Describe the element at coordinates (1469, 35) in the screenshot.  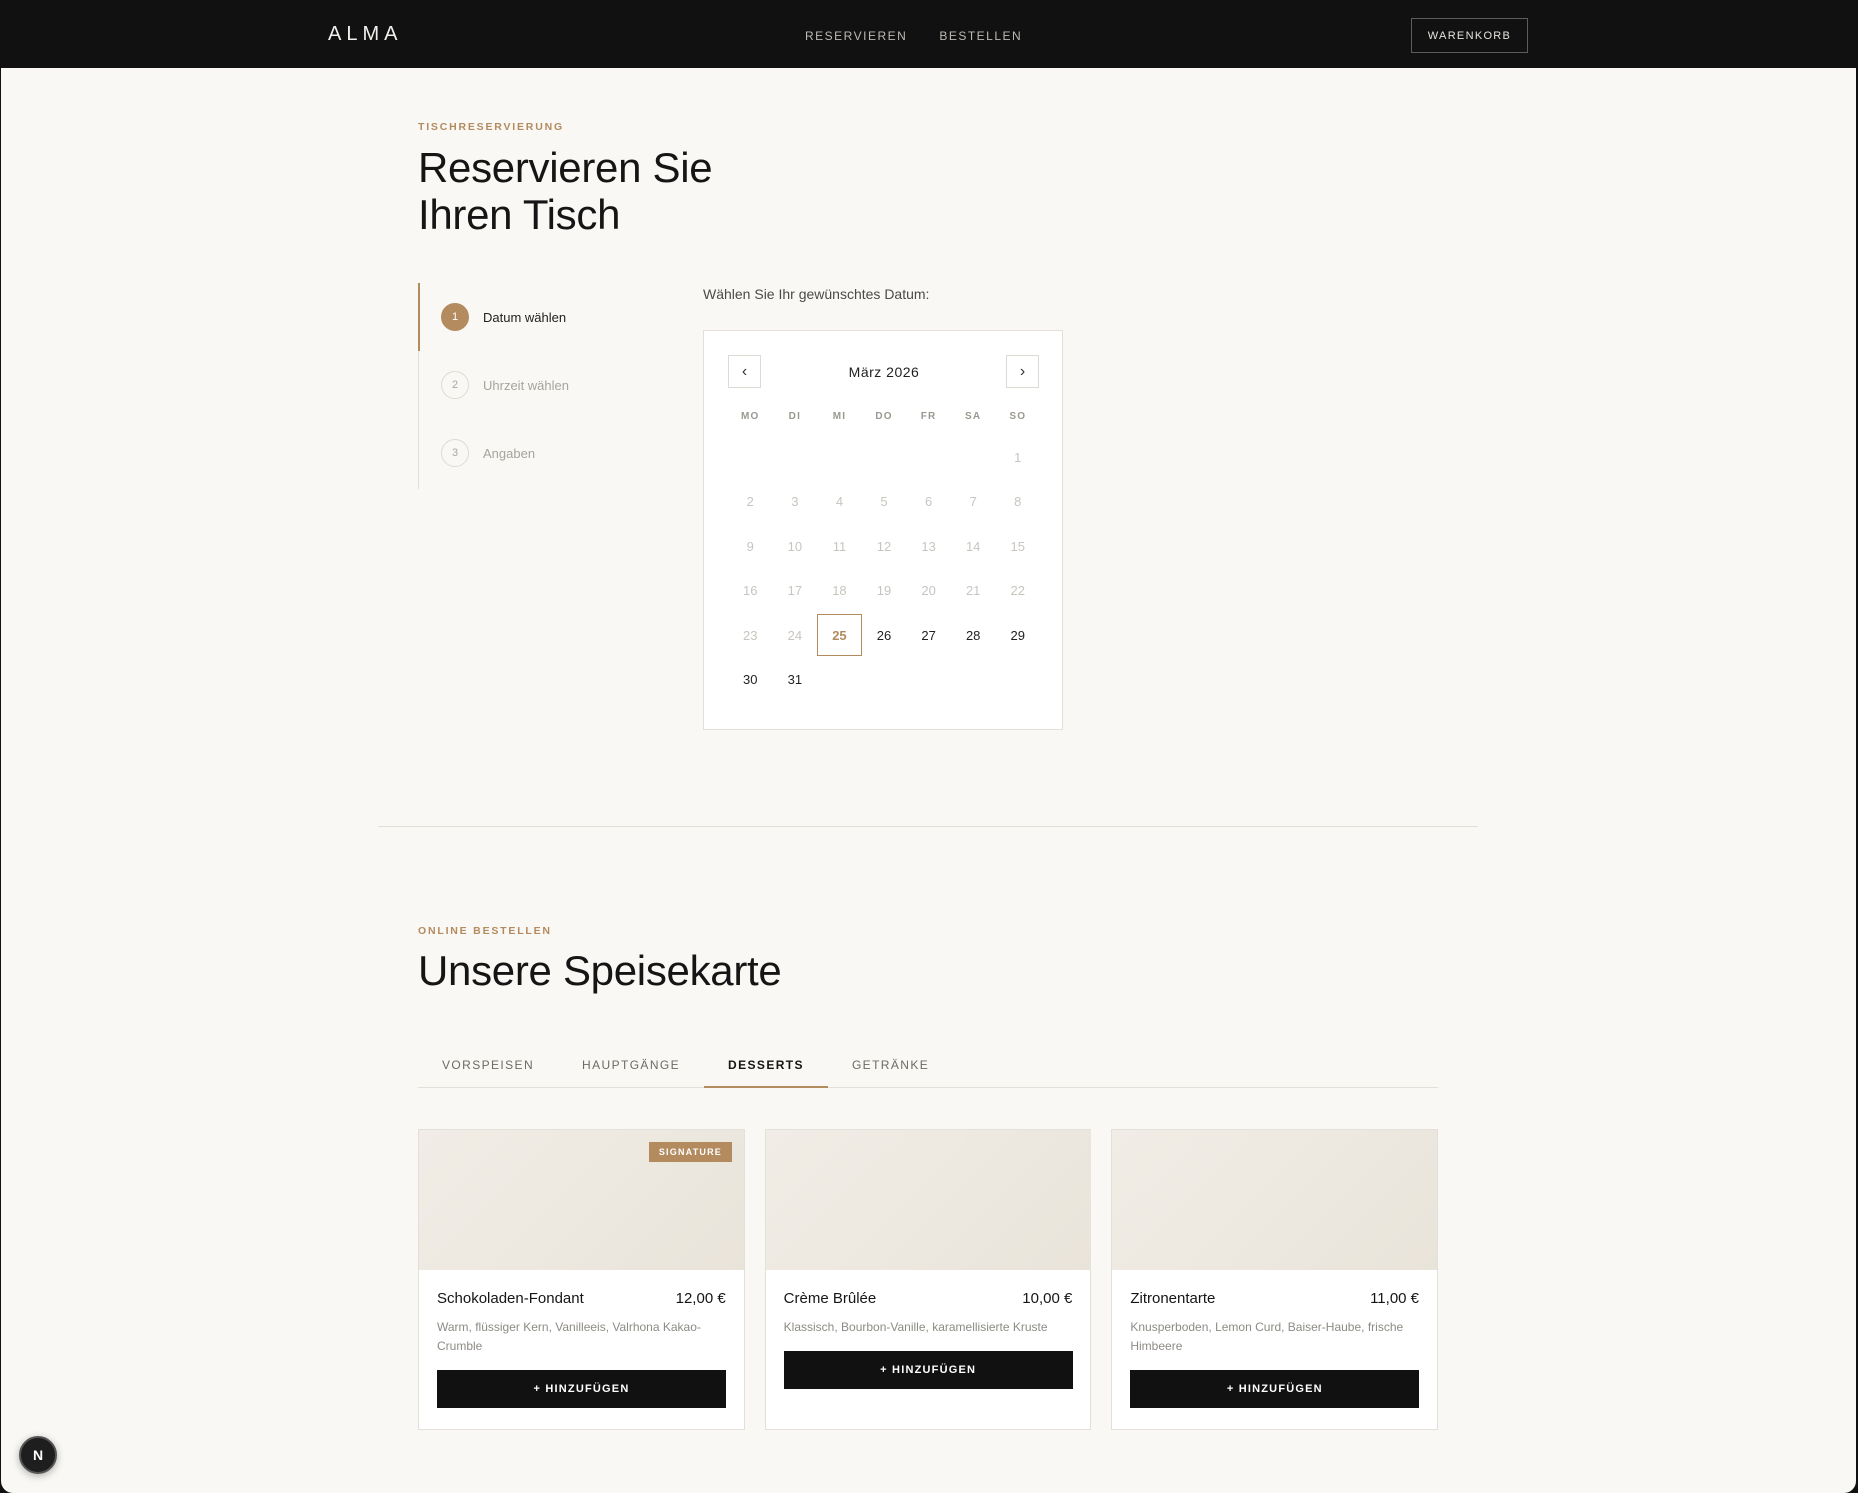
I see `cart-button: WARENKORB` at that location.